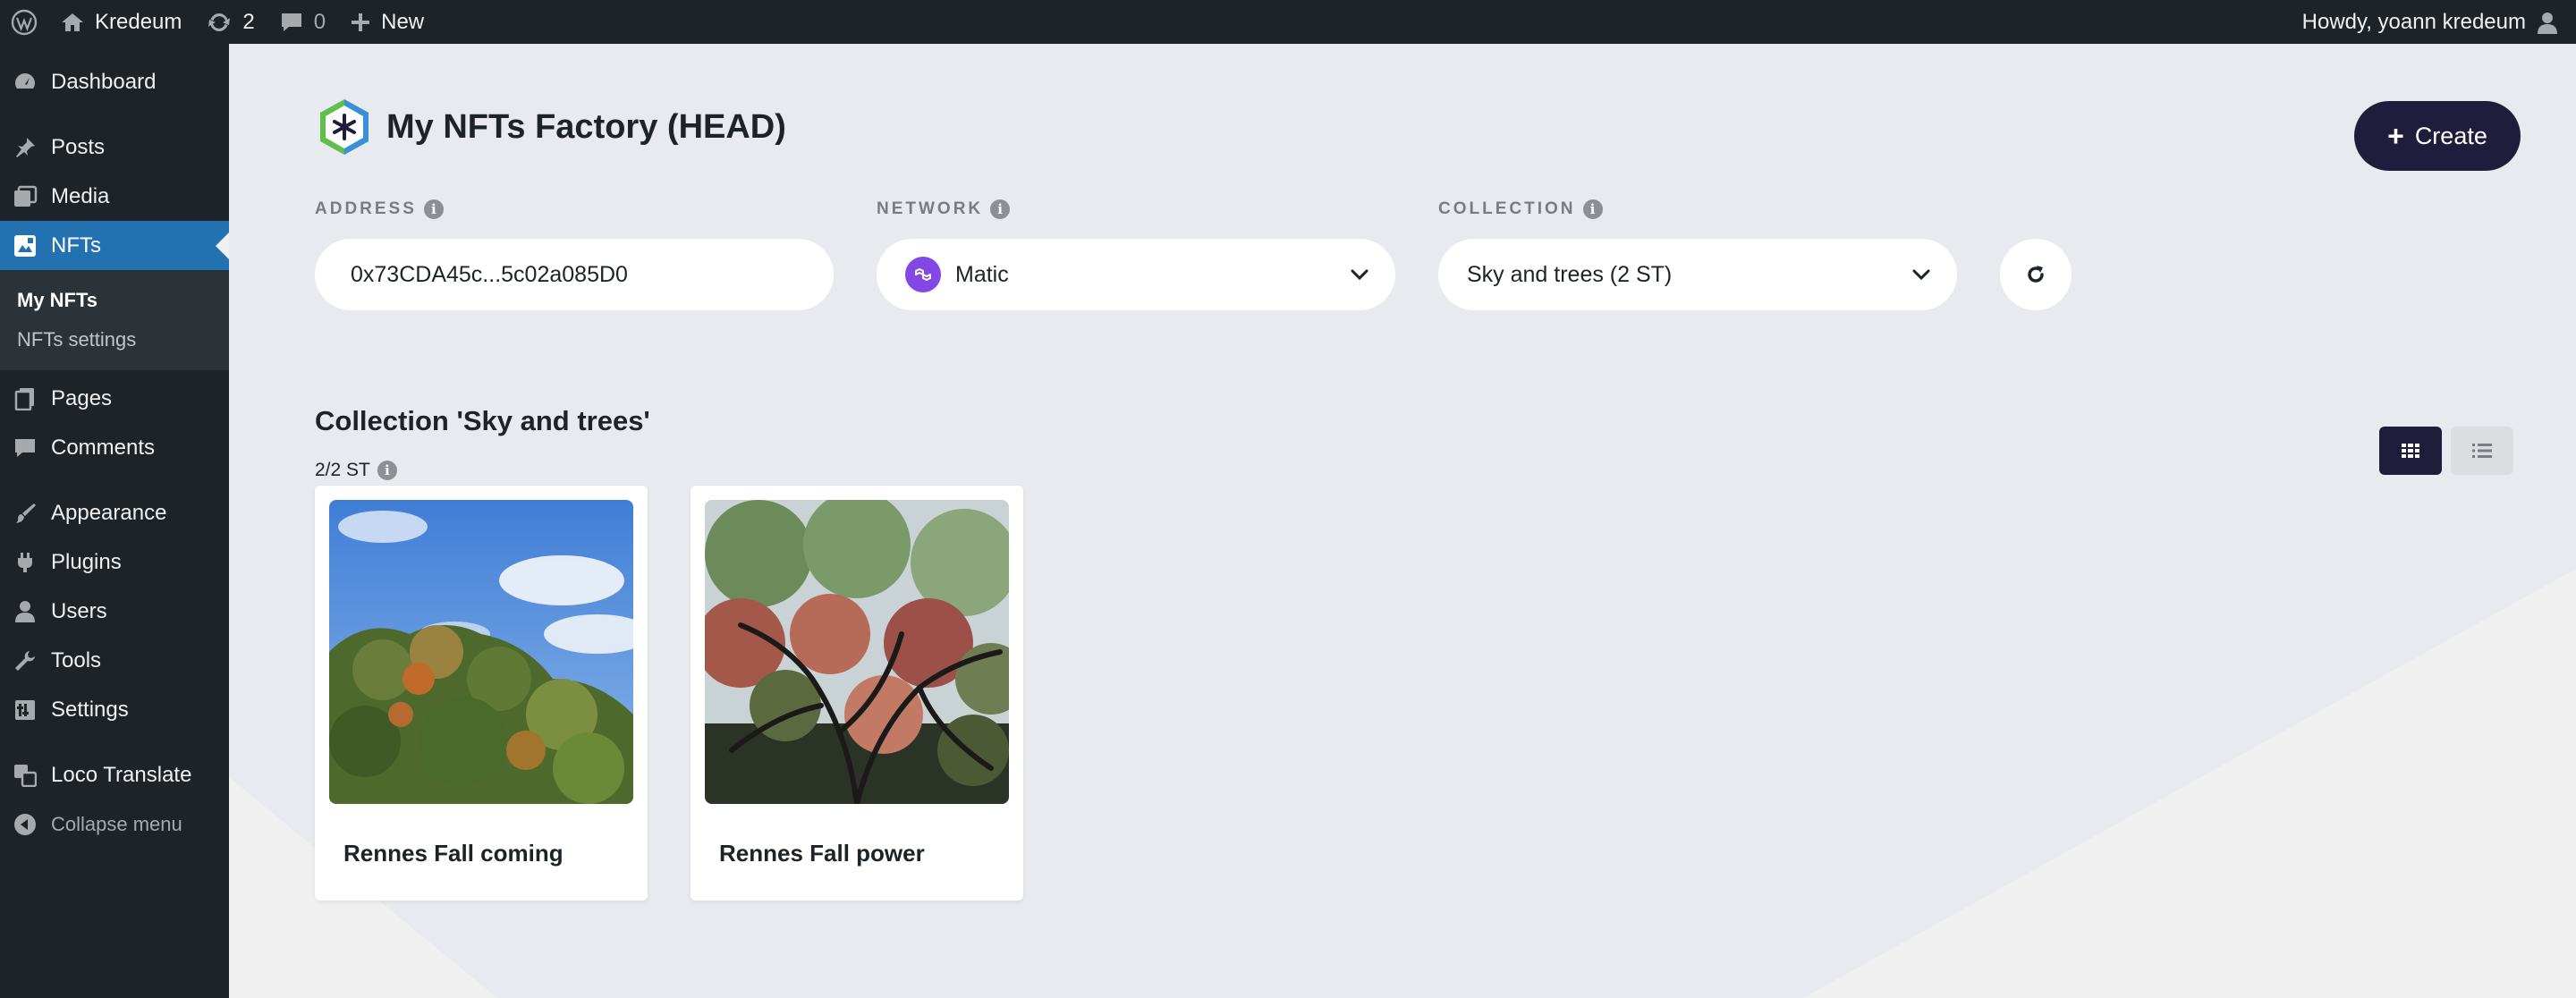  What do you see at coordinates (25, 824) in the screenshot?
I see `collapse-arrow-icon` at bounding box center [25, 824].